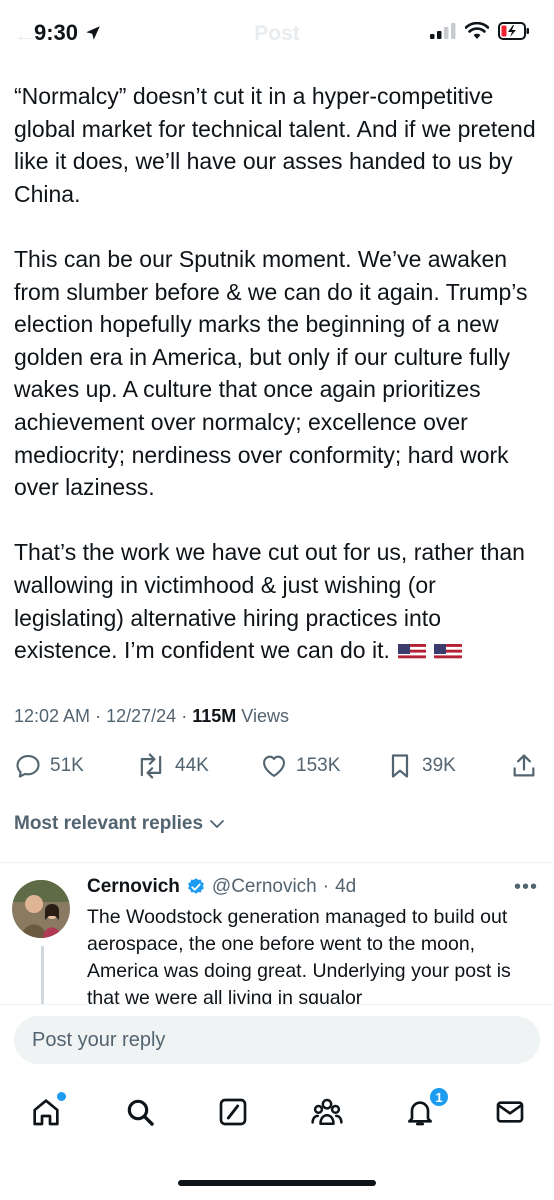 The image size is (554, 1200). I want to click on nav-grok, so click(233, 1112).